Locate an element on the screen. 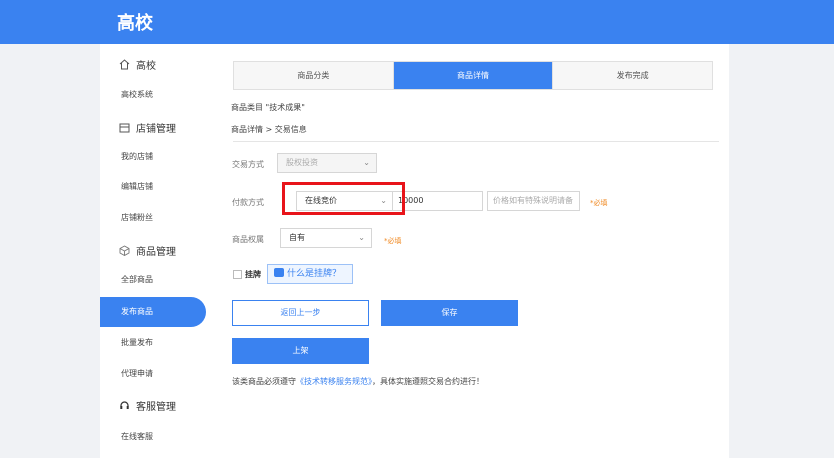 Image resolution: width=834 pixels, height=458 pixels. step-details: 商品详情 is located at coordinates (472, 75).